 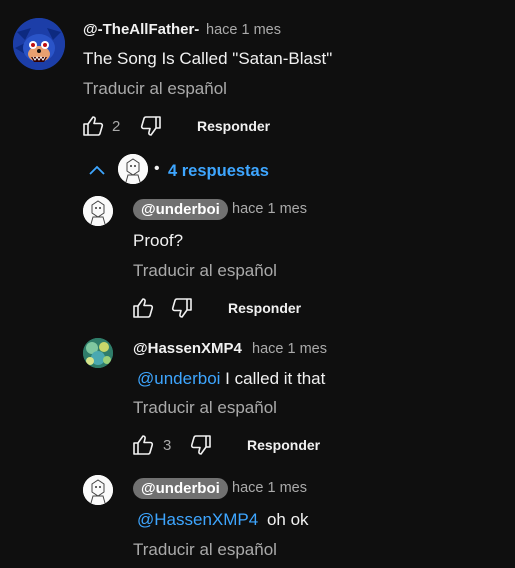 I want to click on sonic-avatar-icon, so click(x=39, y=44).